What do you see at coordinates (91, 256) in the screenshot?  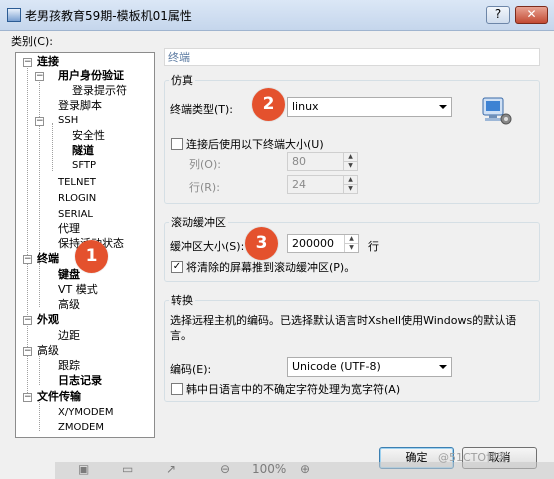 I see `annotation-badge-1: 1` at bounding box center [91, 256].